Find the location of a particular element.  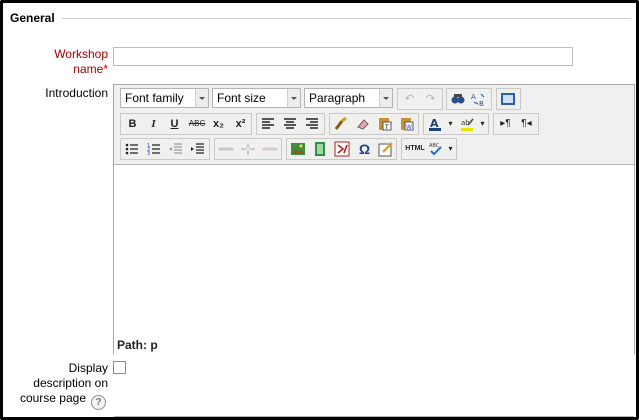

workshop-name-label-line1: Workshop is located at coordinates (81, 54).